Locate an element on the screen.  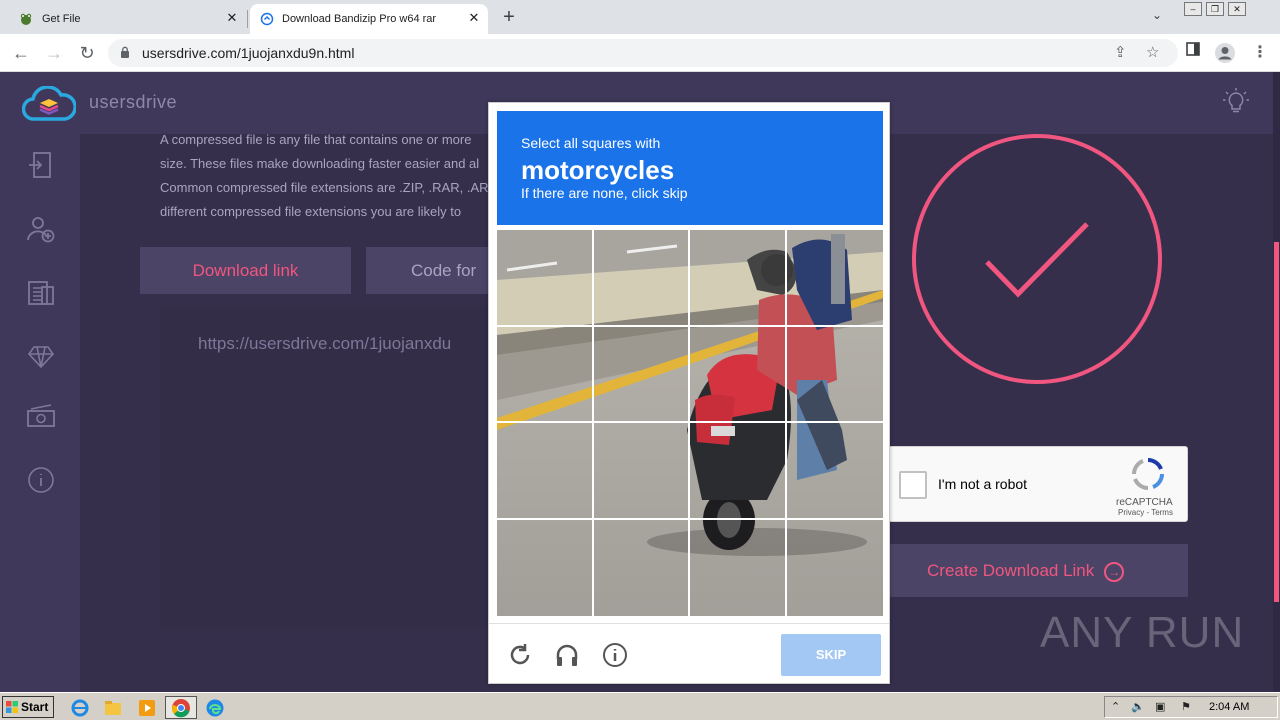
forward-icon: → is located at coordinates (54, 53).